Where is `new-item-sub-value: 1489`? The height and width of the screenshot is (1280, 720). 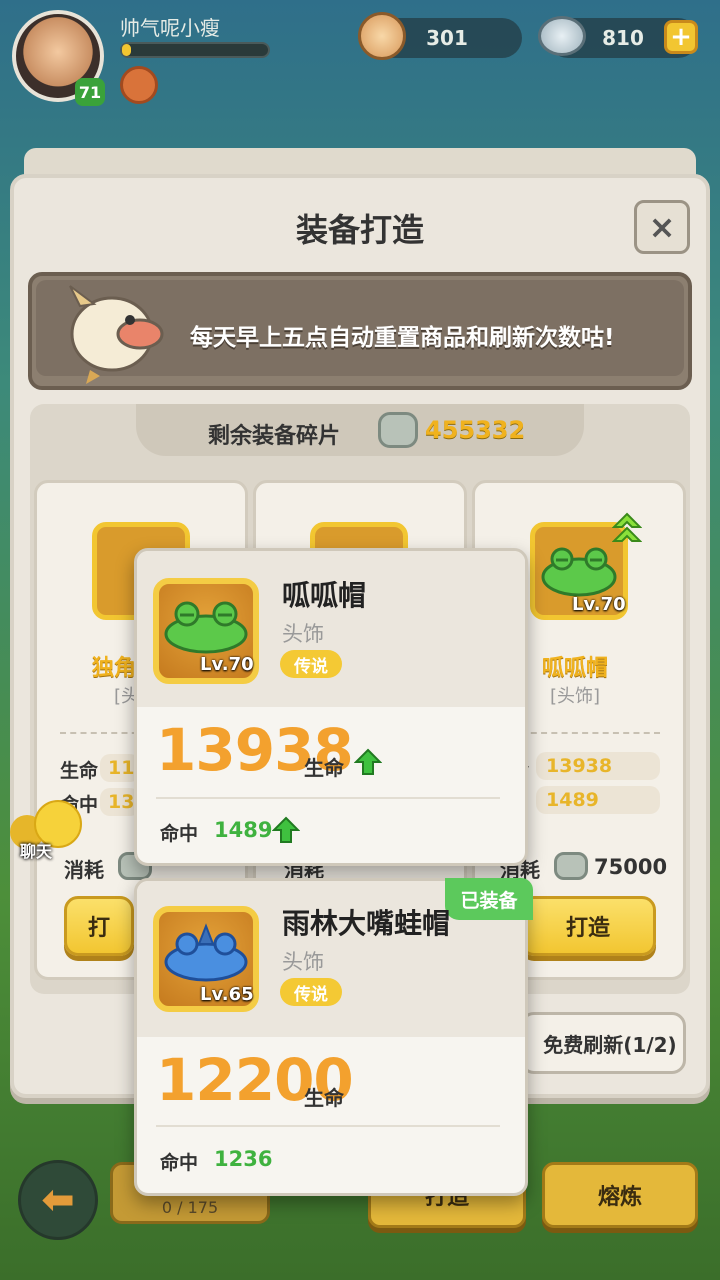 new-item-sub-value: 1489 is located at coordinates (243, 830).